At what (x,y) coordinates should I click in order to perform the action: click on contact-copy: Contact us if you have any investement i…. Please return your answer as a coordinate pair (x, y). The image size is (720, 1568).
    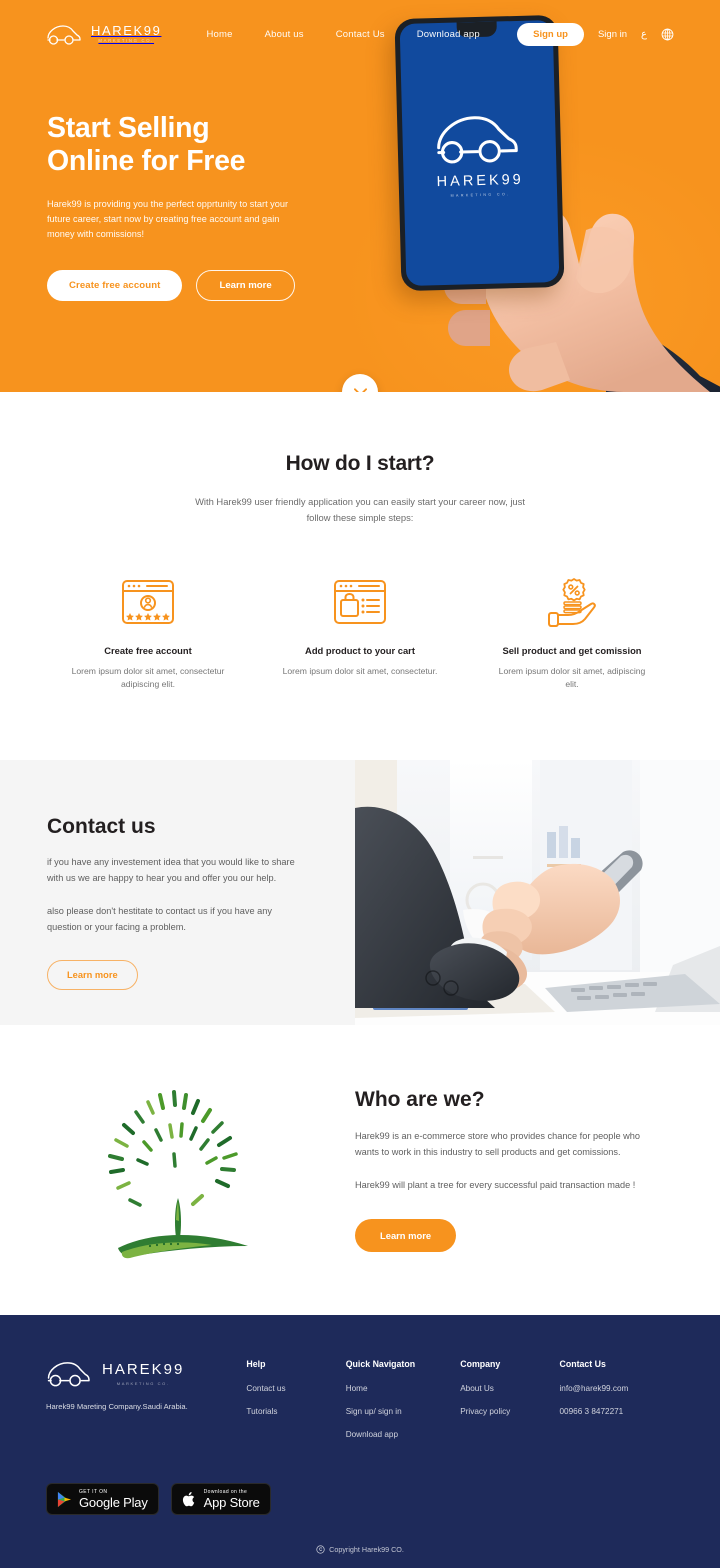
    Looking at the image, I should click on (177, 892).